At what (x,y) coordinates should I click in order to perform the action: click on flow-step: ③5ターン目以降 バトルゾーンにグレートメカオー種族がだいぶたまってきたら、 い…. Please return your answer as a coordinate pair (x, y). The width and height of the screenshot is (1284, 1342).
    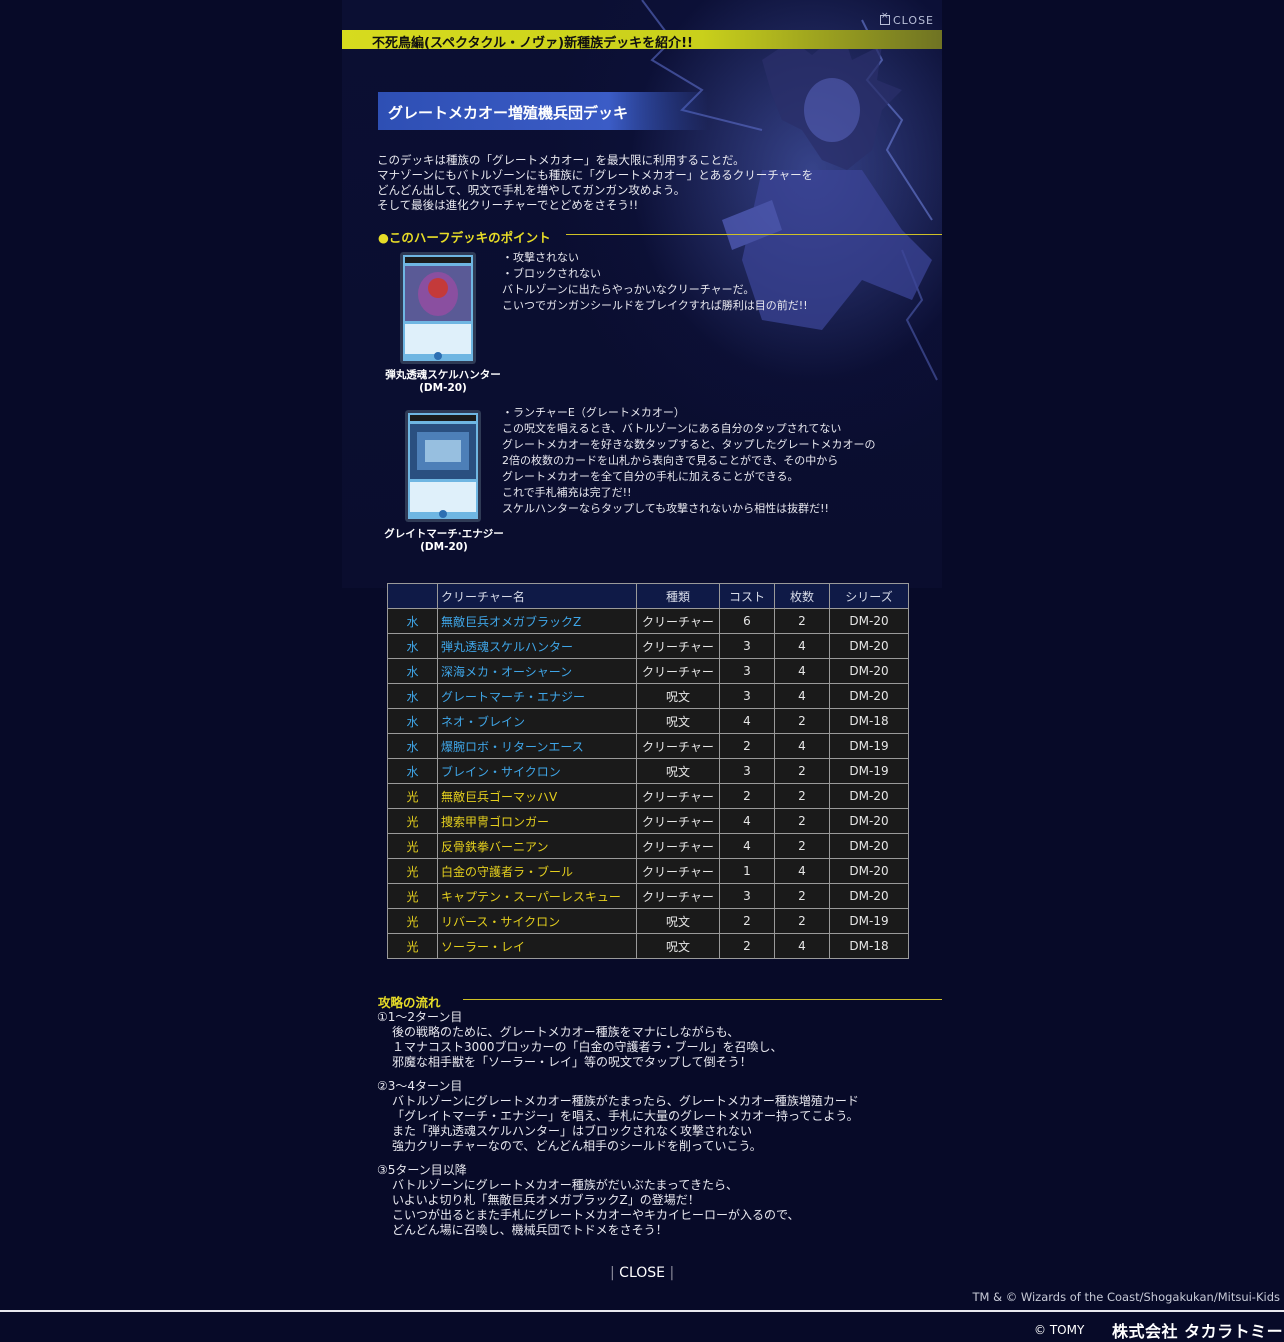
    Looking at the image, I should click on (618, 1200).